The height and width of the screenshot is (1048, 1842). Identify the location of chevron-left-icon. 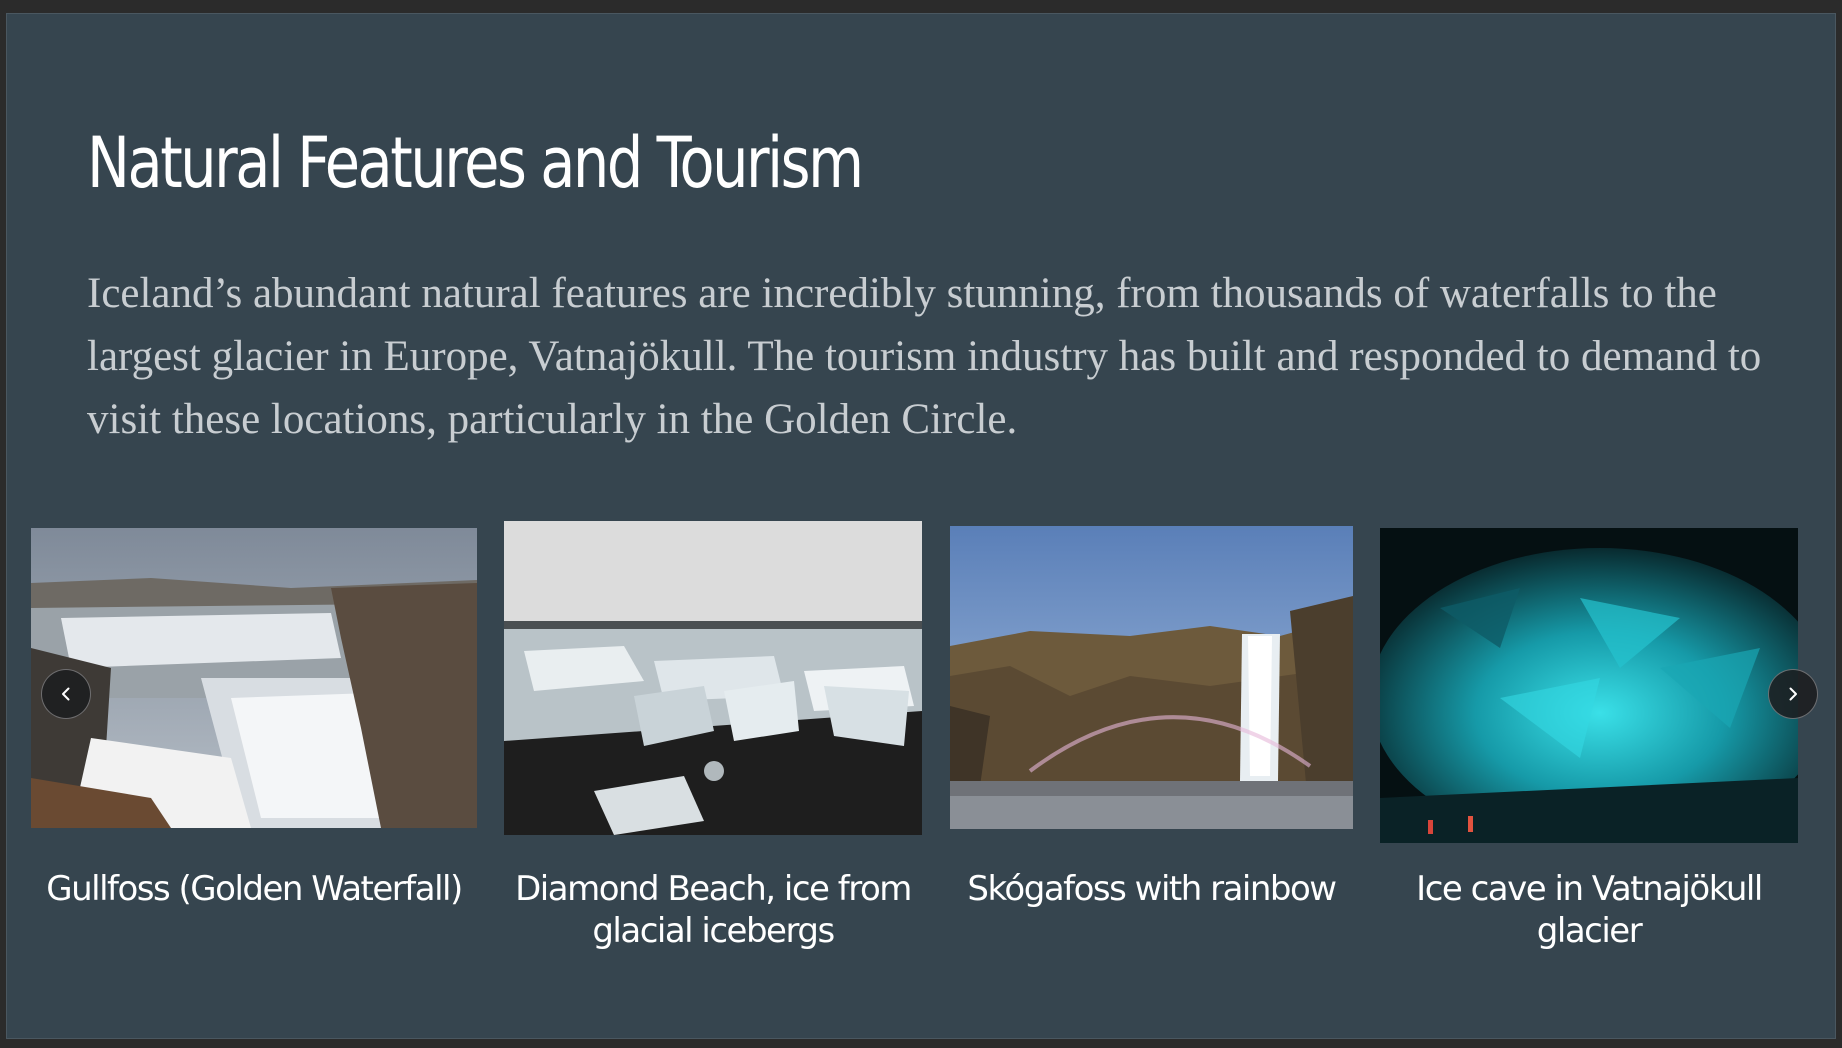
(66, 694).